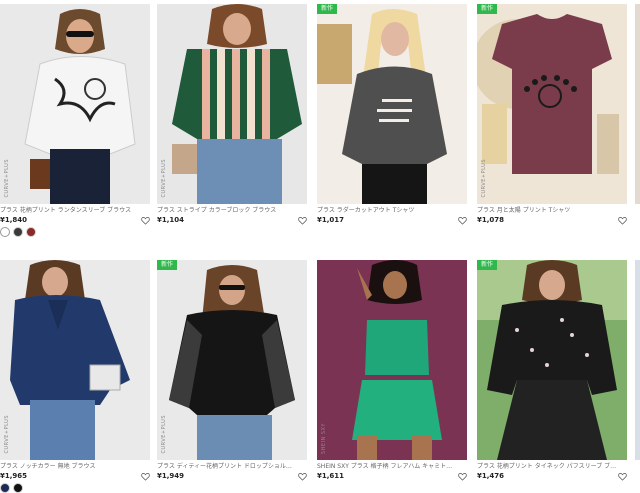 The height and width of the screenshot is (493, 640). Describe the element at coordinates (392, 360) in the screenshot. I see `product-image: SHEIN SXY` at that location.